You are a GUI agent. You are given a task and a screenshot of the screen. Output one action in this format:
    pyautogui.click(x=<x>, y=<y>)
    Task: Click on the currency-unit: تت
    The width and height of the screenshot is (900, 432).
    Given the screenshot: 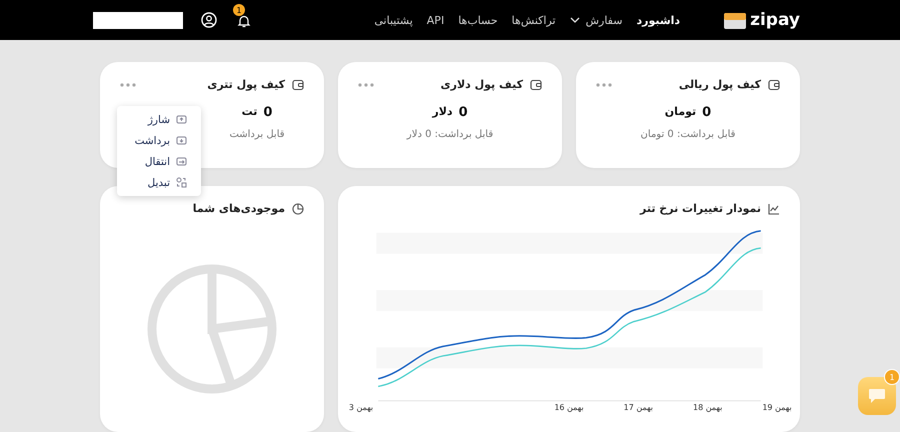 What is the action you would take?
    pyautogui.click(x=250, y=112)
    